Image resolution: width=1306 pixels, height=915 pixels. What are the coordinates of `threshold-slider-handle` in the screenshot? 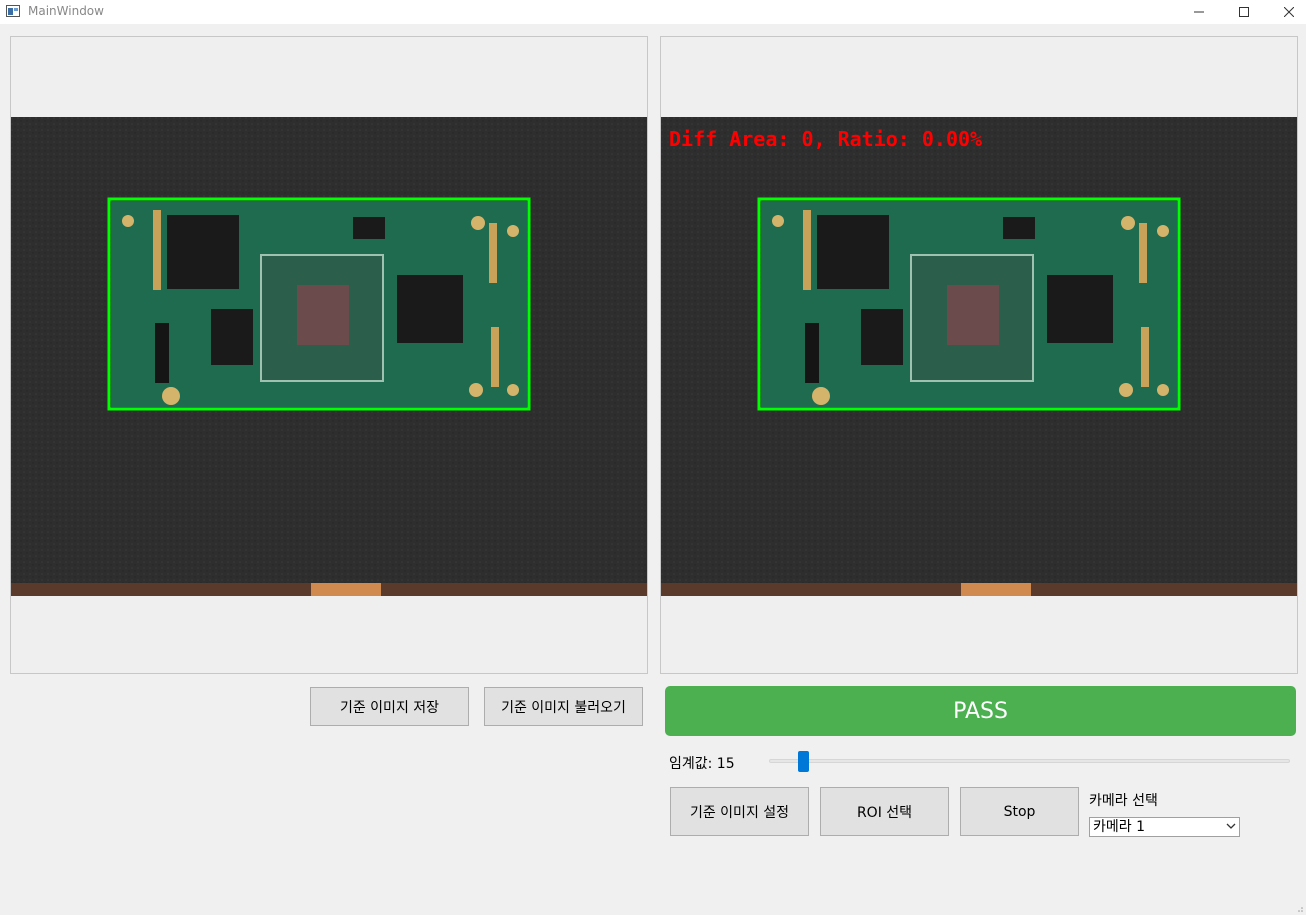 It's located at (803, 761).